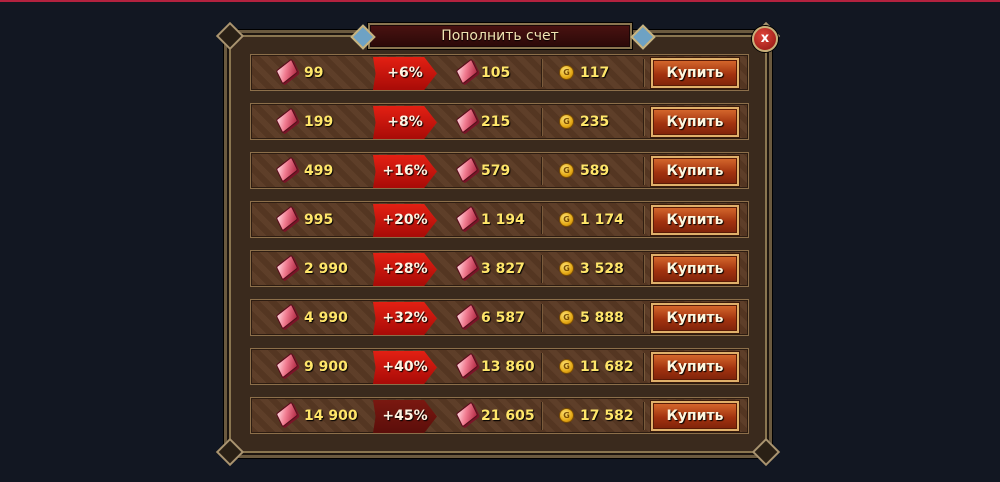 The height and width of the screenshot is (482, 1000). I want to click on offer-row: 99 +6% 105 G 117 Купить, so click(499, 72).